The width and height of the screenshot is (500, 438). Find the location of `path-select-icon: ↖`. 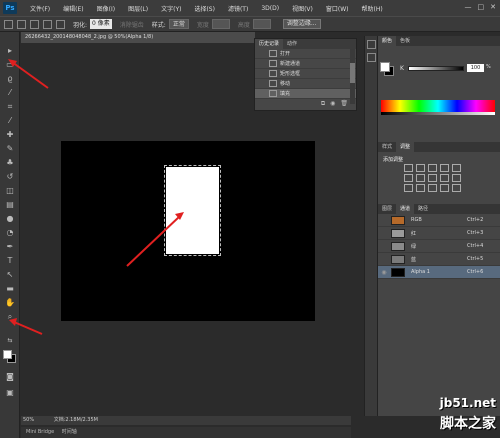

path-select-icon: ↖ is located at coordinates (10, 275).